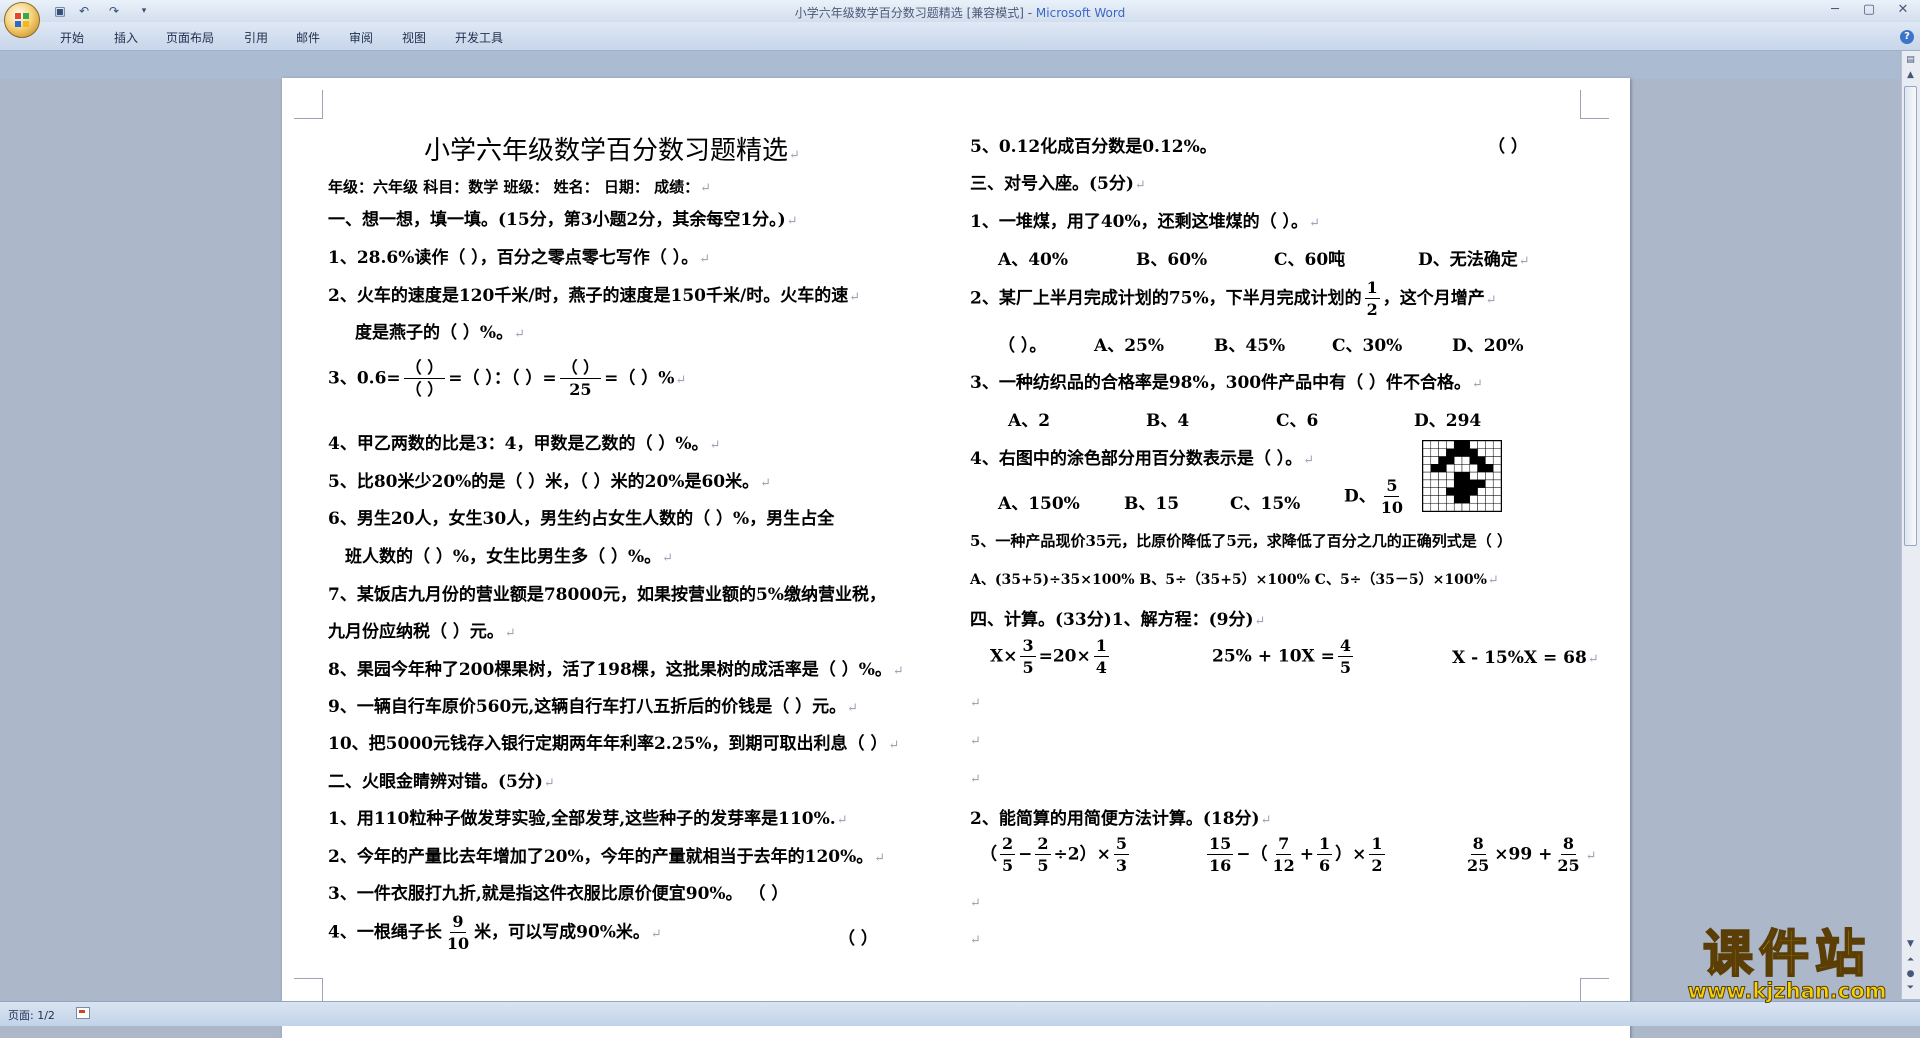 The image size is (1920, 1038). I want to click on question-1-2-line2: 度是燕子的（ ）%。↵, so click(440, 333).